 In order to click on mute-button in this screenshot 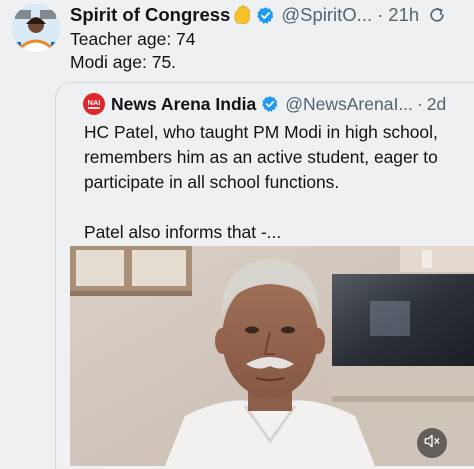, I will do `click(432, 443)`.